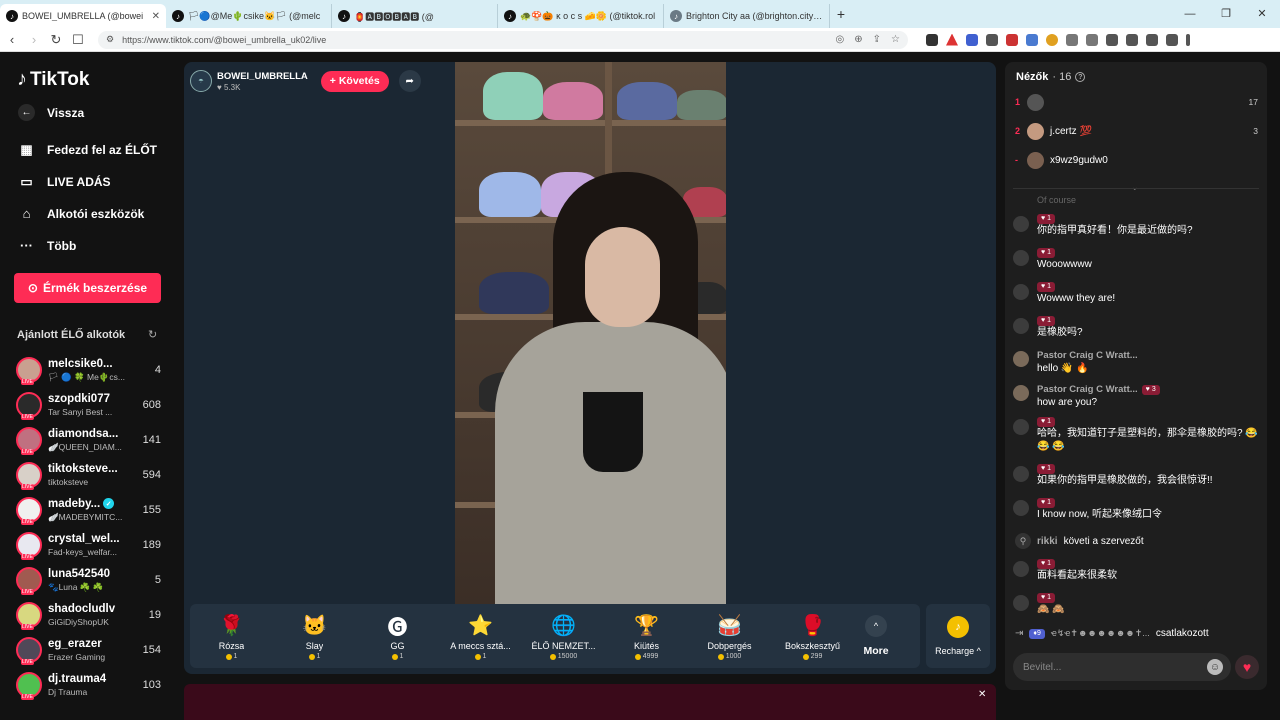  What do you see at coordinates (1057, 200) in the screenshot?
I see `faded-message: Of course` at bounding box center [1057, 200].